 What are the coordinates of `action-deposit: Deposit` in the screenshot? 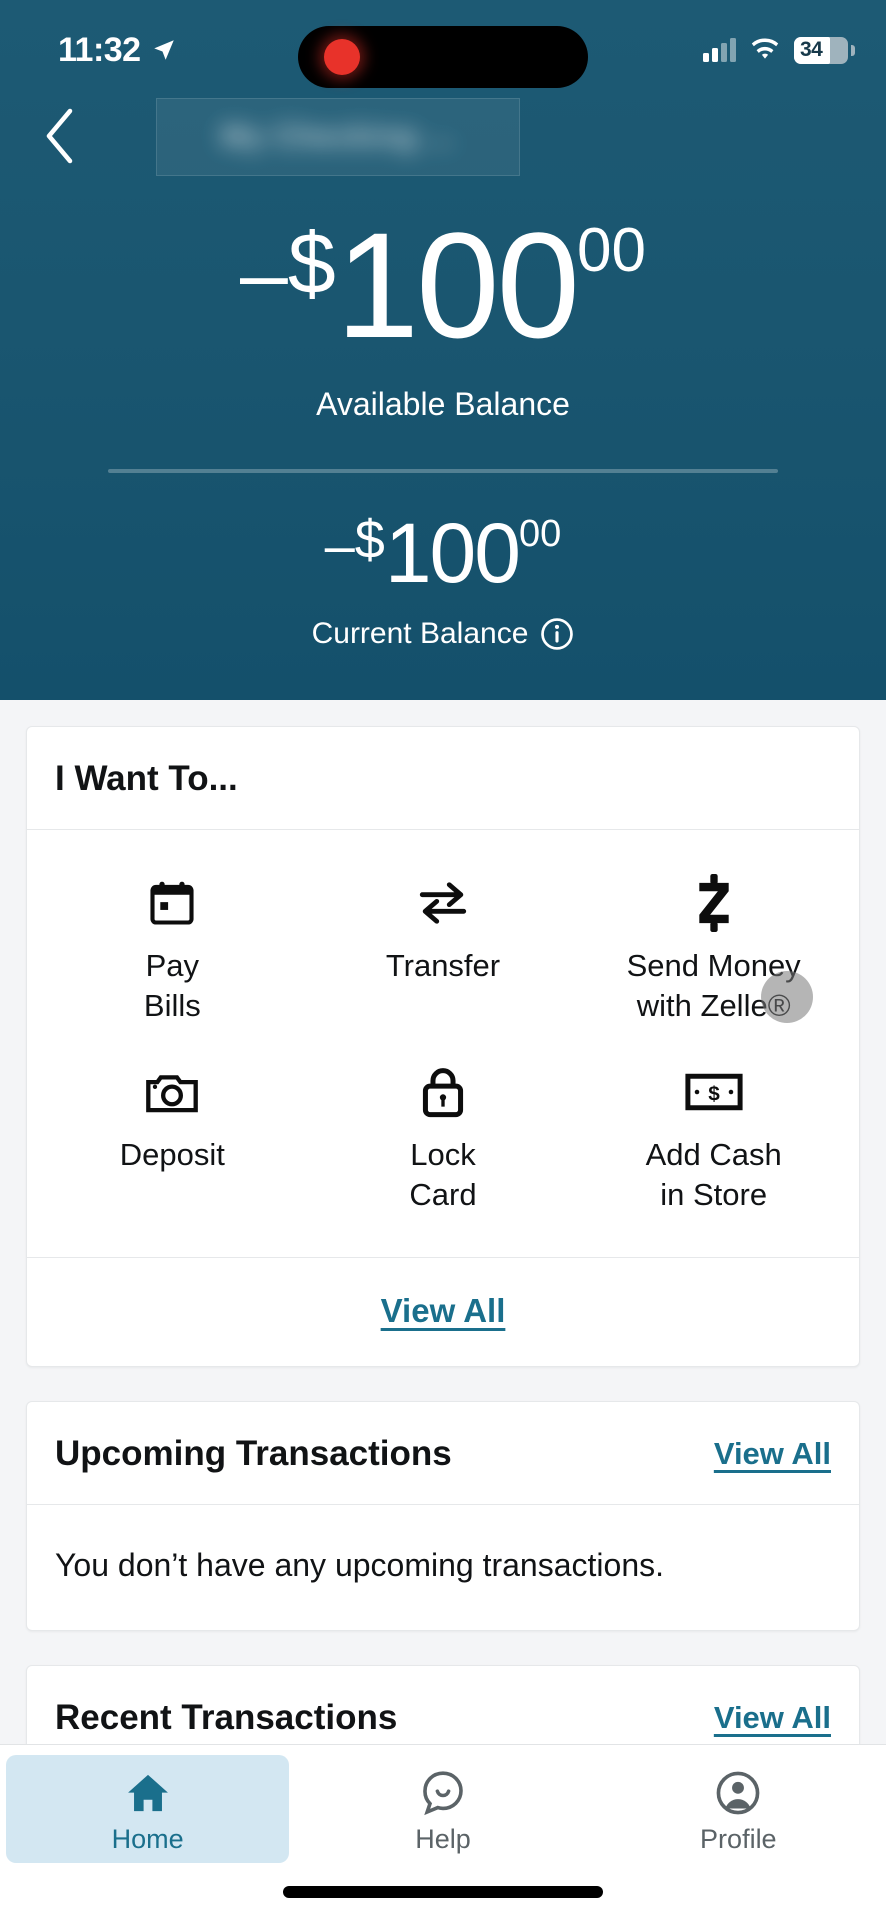 It's located at (172, 1141).